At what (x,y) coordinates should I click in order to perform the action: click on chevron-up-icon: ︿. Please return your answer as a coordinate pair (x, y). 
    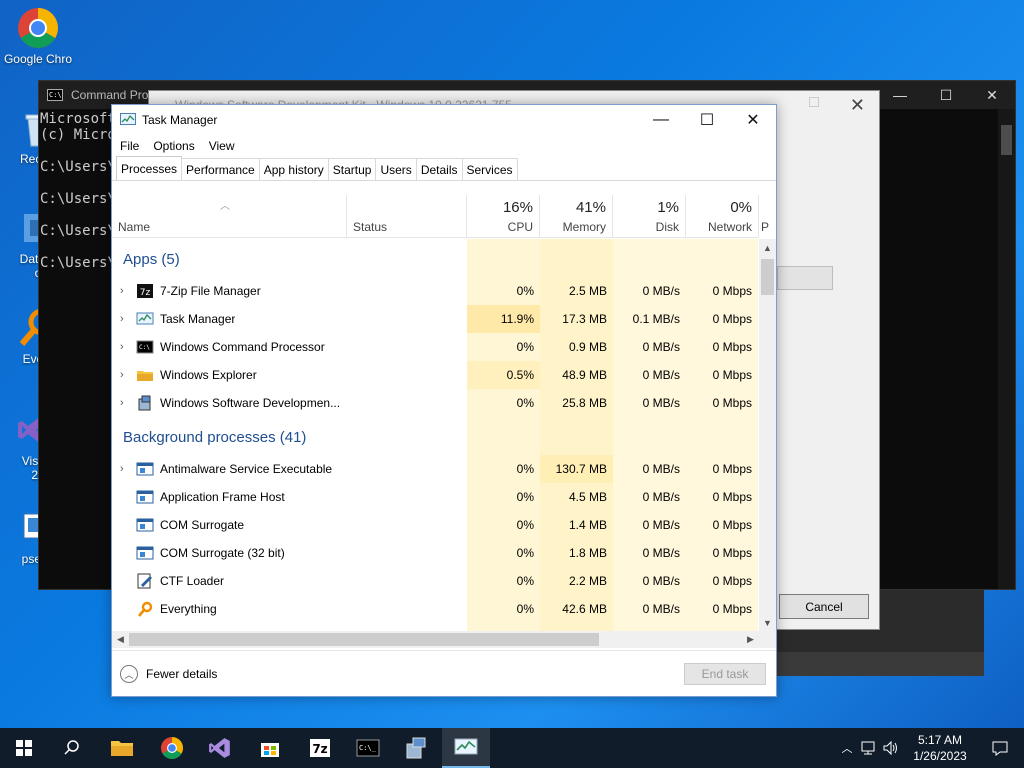
    Looking at the image, I should click on (129, 674).